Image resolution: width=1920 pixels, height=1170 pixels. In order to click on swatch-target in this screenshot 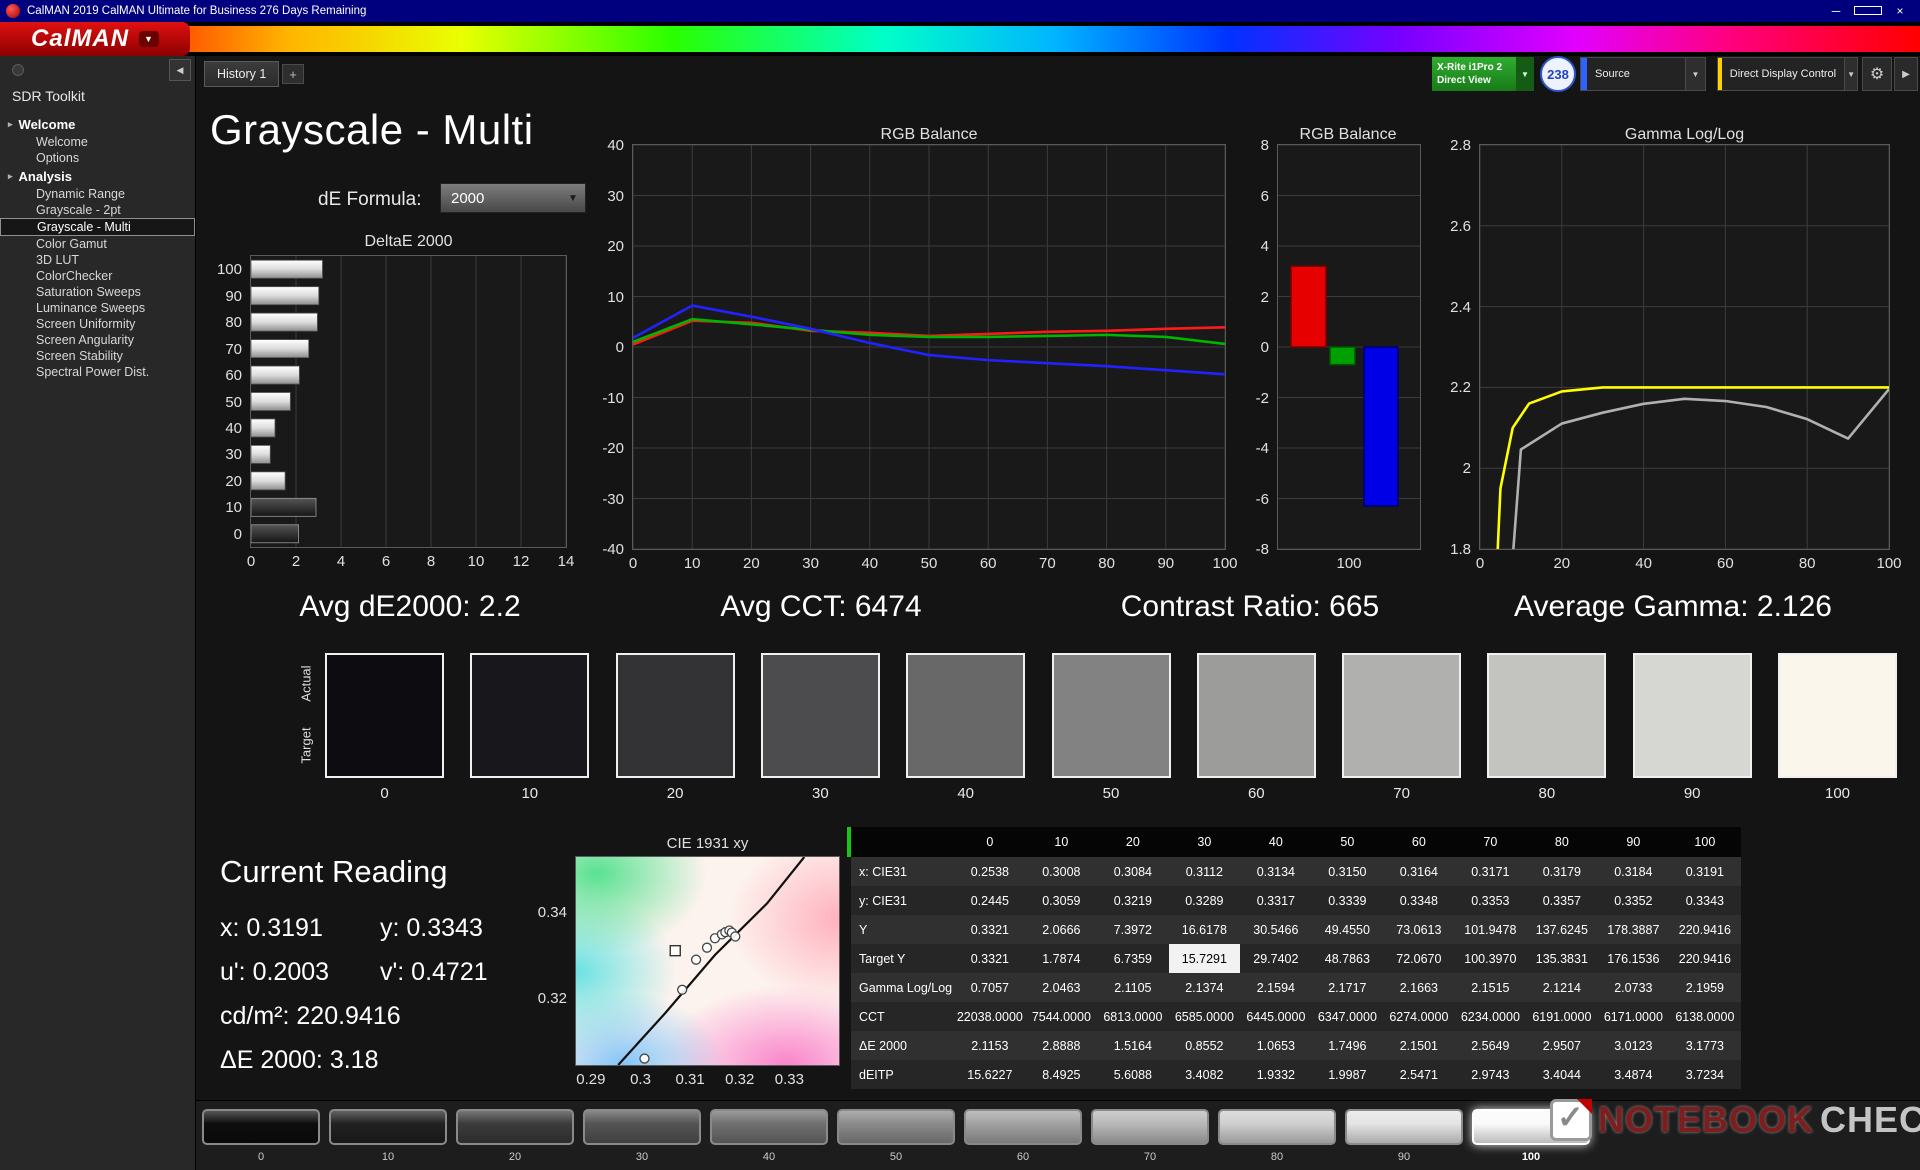, I will do `click(966, 745)`.